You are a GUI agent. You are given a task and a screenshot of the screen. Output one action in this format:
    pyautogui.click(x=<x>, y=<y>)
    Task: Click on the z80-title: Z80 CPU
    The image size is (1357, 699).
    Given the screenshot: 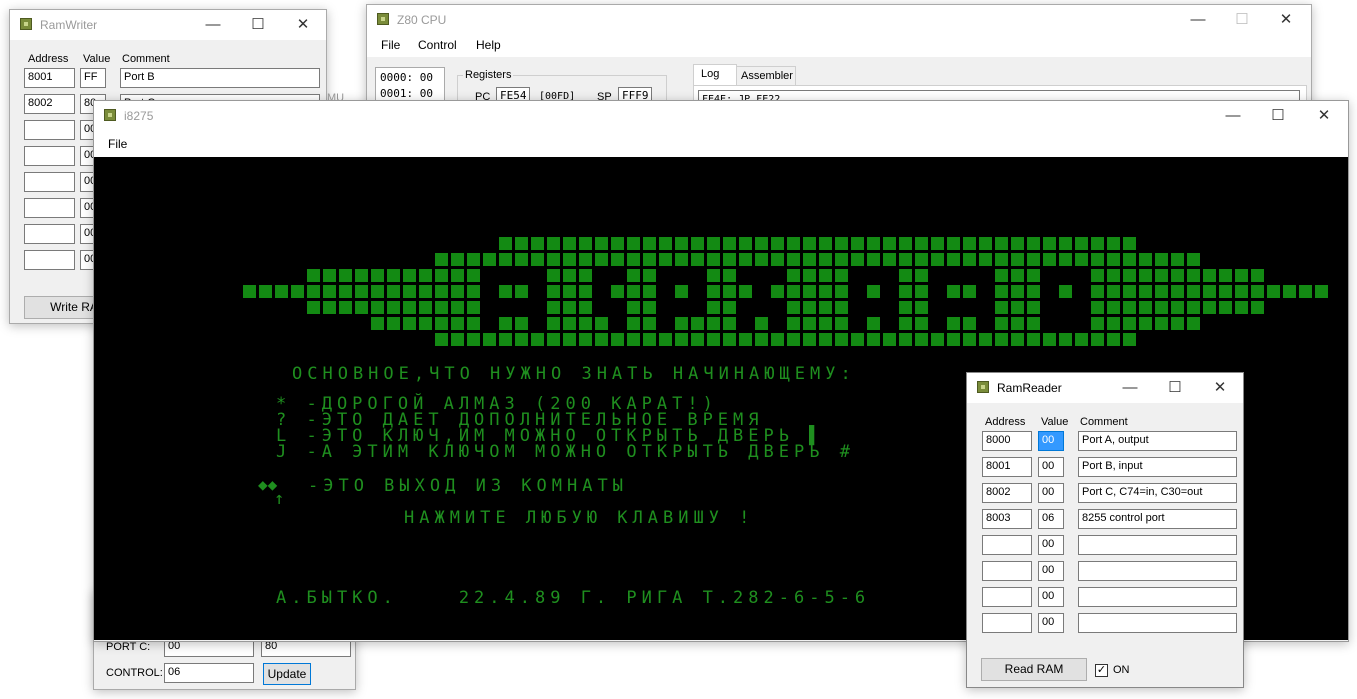 What is the action you would take?
    pyautogui.click(x=422, y=20)
    